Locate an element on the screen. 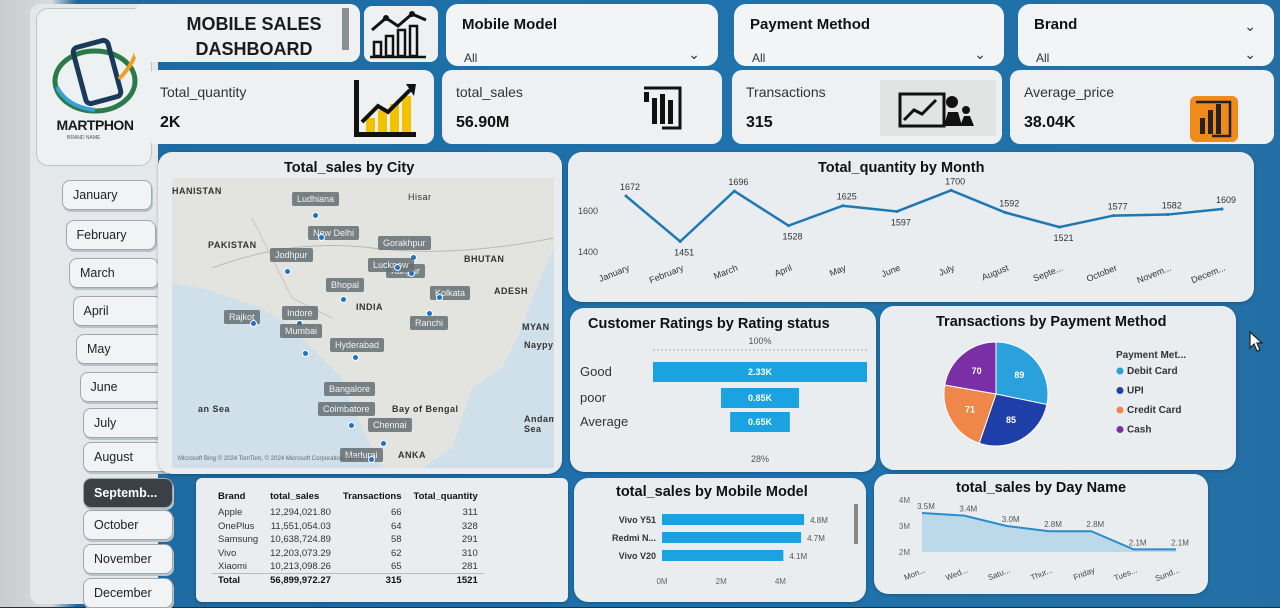  pie-slice-label: 71 is located at coordinates (970, 409).